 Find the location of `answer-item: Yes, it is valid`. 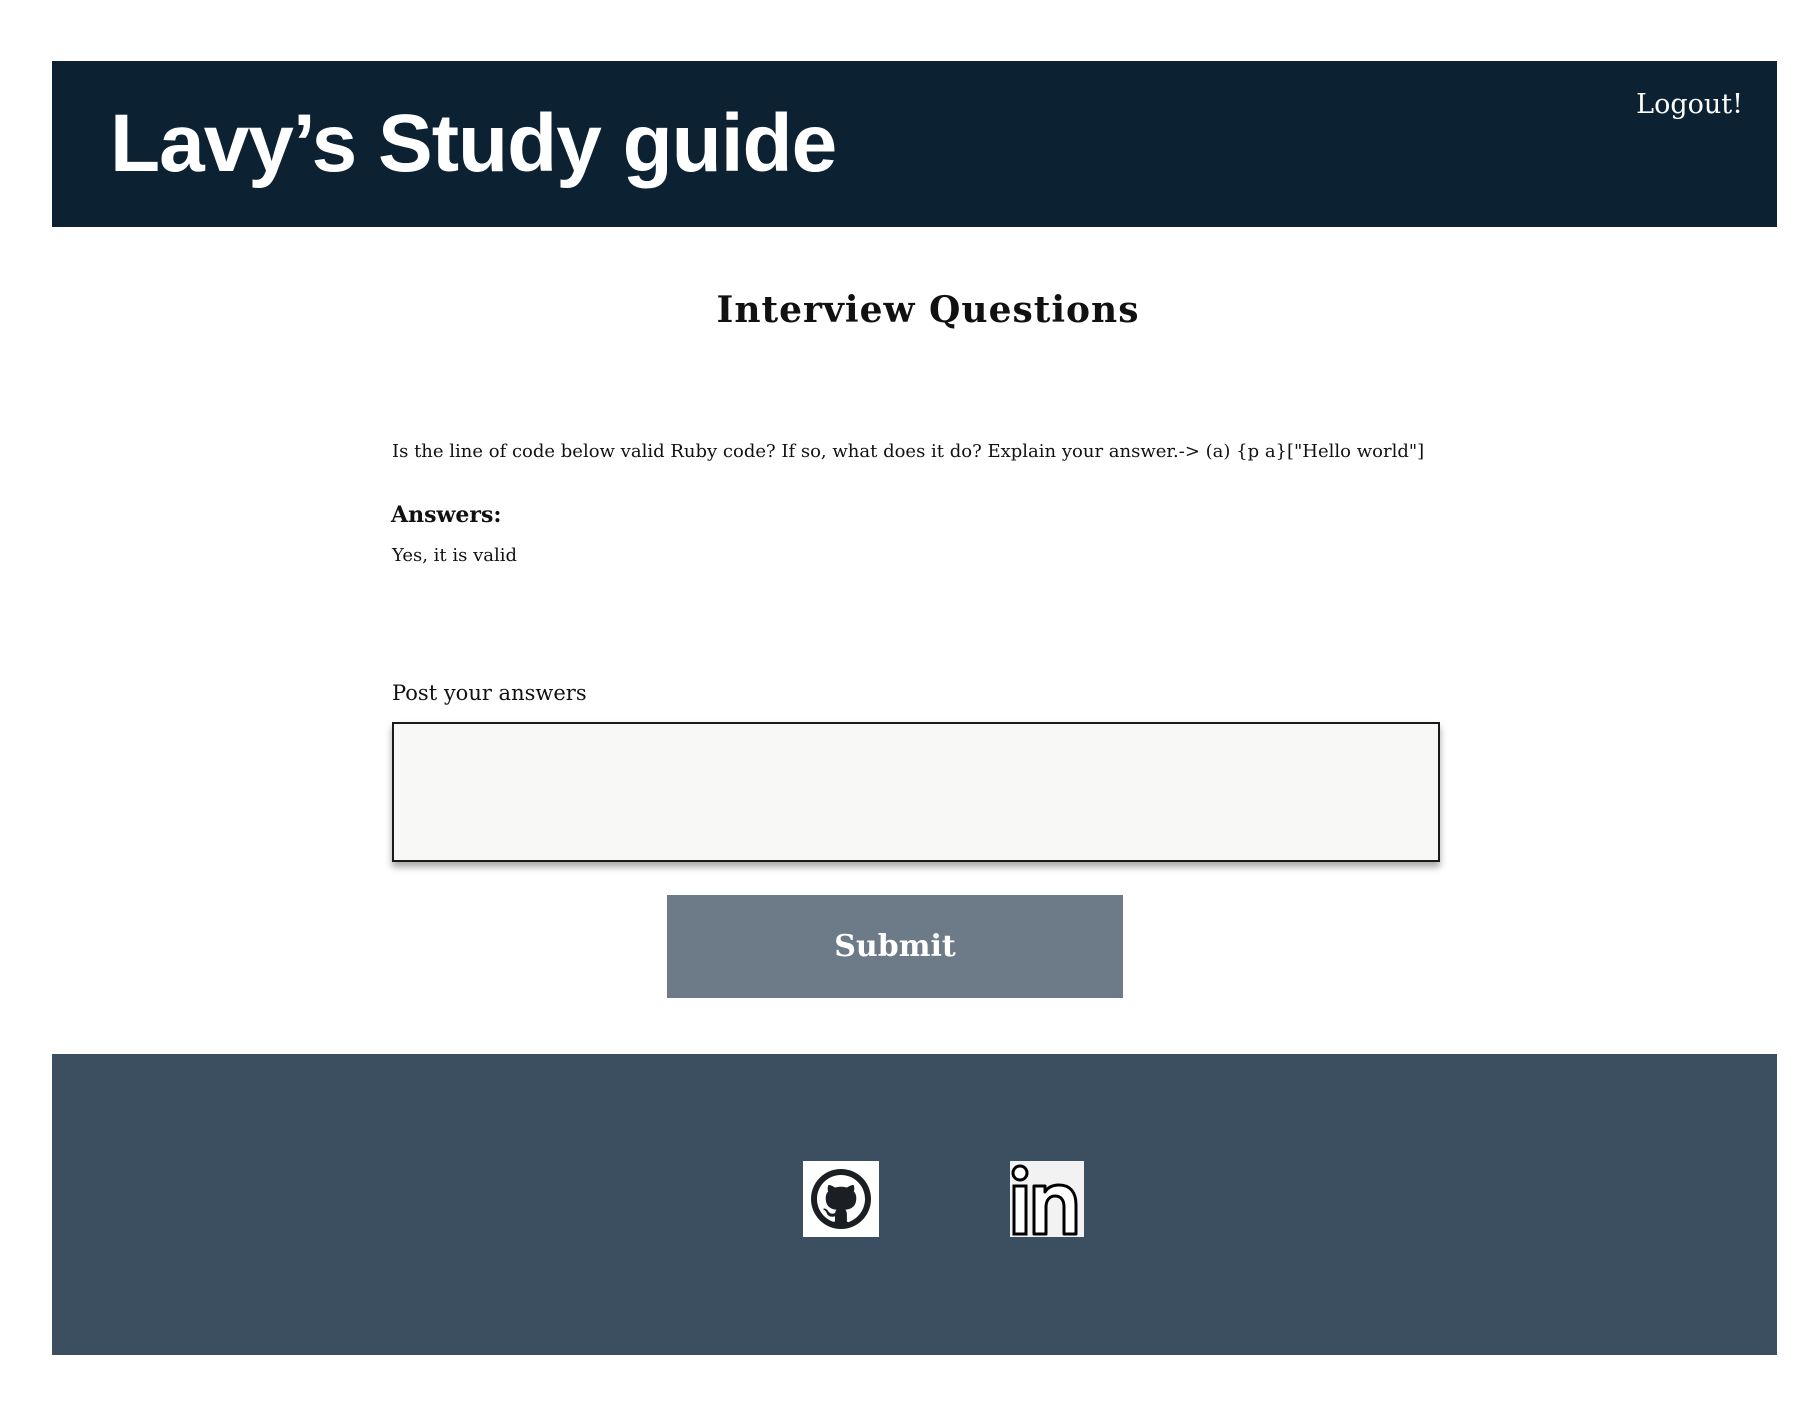

answer-item: Yes, it is valid is located at coordinates (455, 555).